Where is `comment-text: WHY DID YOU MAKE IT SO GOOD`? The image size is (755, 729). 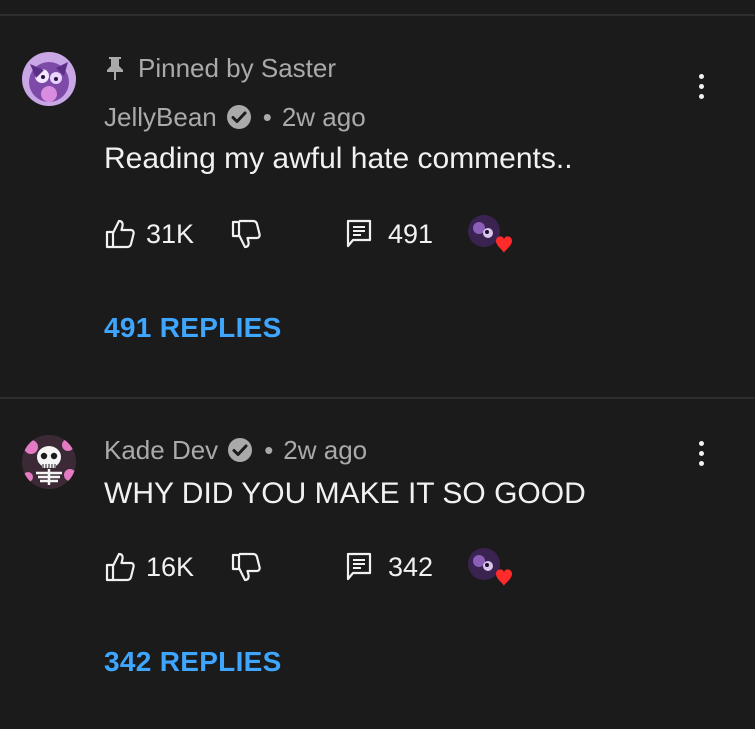 comment-text: WHY DID YOU MAKE IT SO GOOD is located at coordinates (345, 493).